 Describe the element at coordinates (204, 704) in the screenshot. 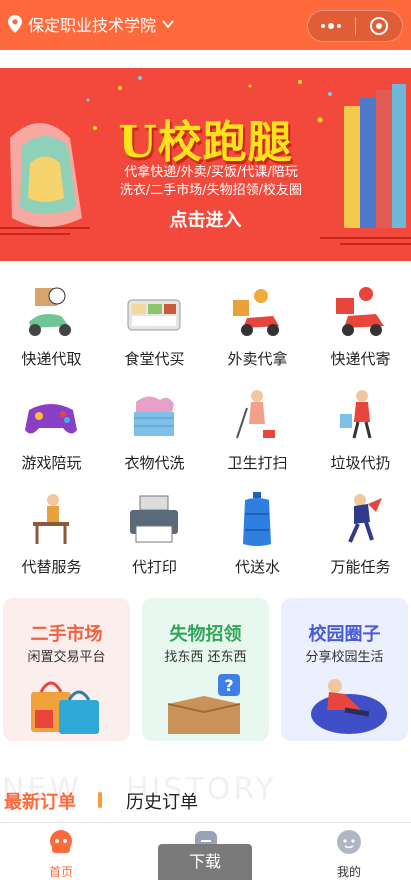

I see `question-box-icon: ?` at that location.